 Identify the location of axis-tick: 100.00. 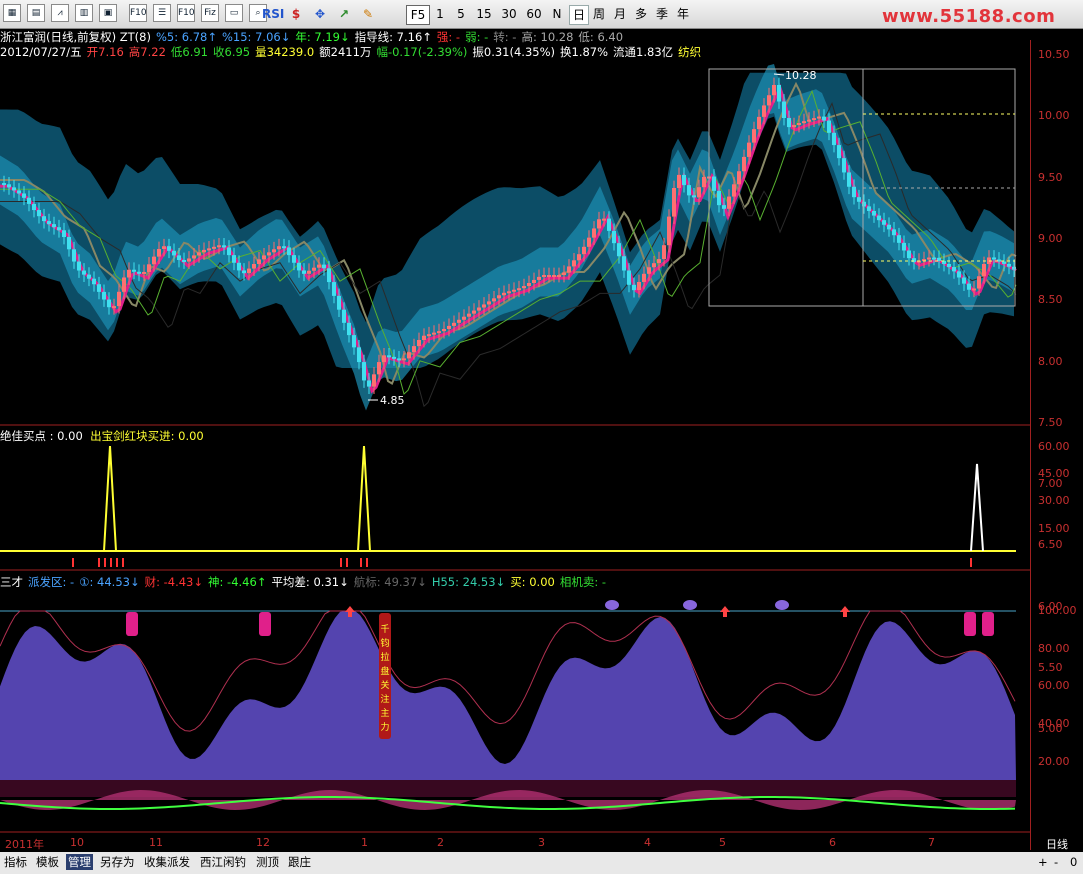
(1057, 610).